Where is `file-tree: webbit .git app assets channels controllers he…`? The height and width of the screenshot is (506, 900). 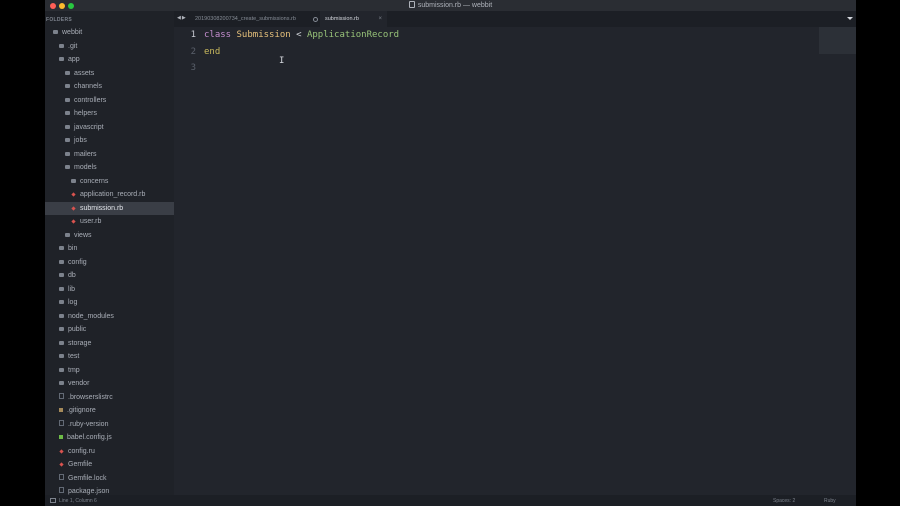
file-tree: webbit .git app assets channels controllers he… is located at coordinates (109, 260).